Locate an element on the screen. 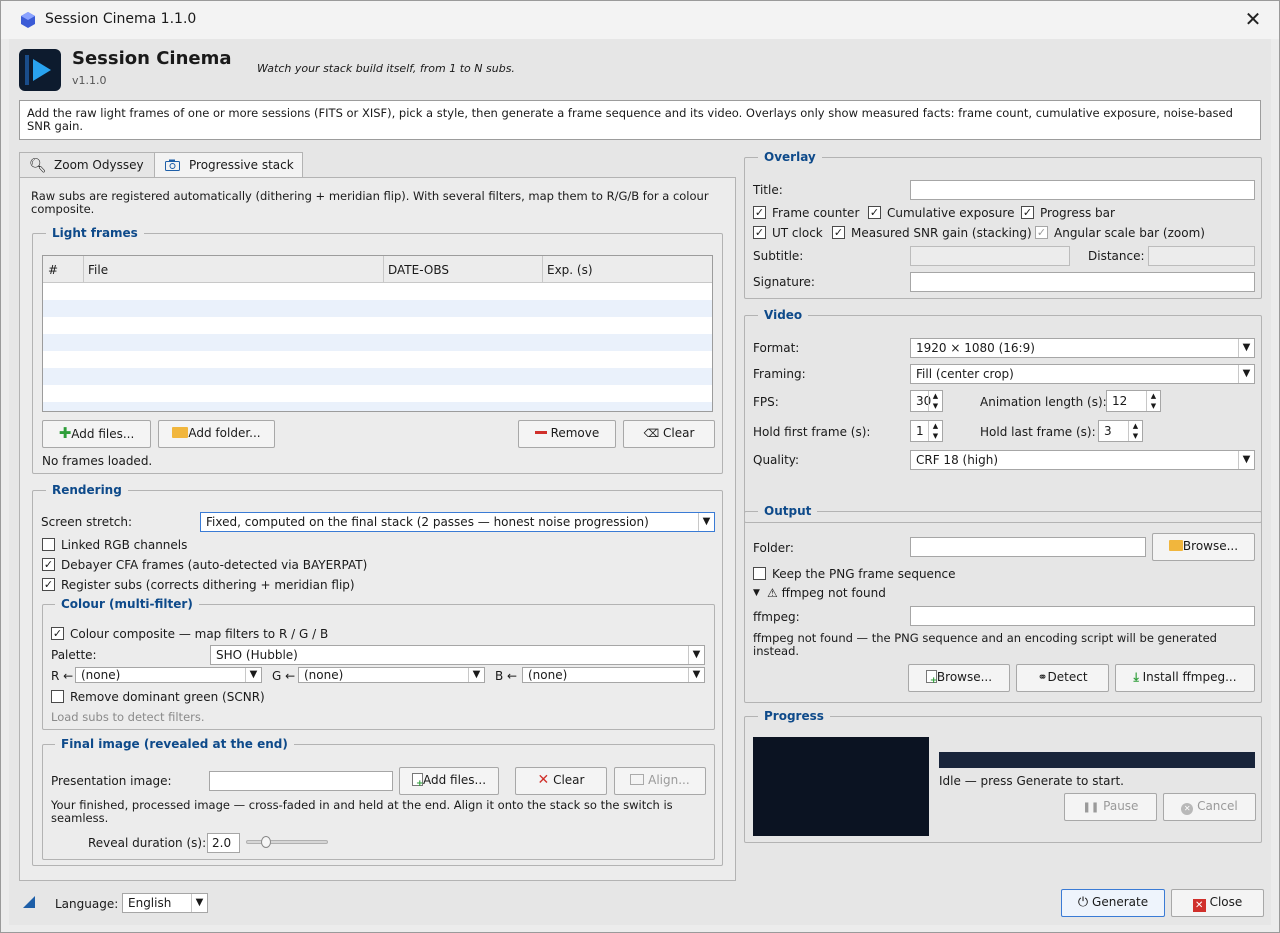 Image resolution: width=1280 pixels, height=933 pixels. presentation-image-input is located at coordinates (301, 781).